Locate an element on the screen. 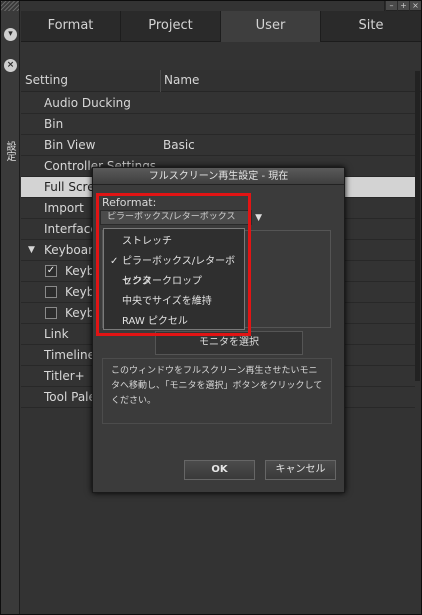 This screenshot has width=422, height=615. settings-list-header: Setting Name is located at coordinates (221, 81).